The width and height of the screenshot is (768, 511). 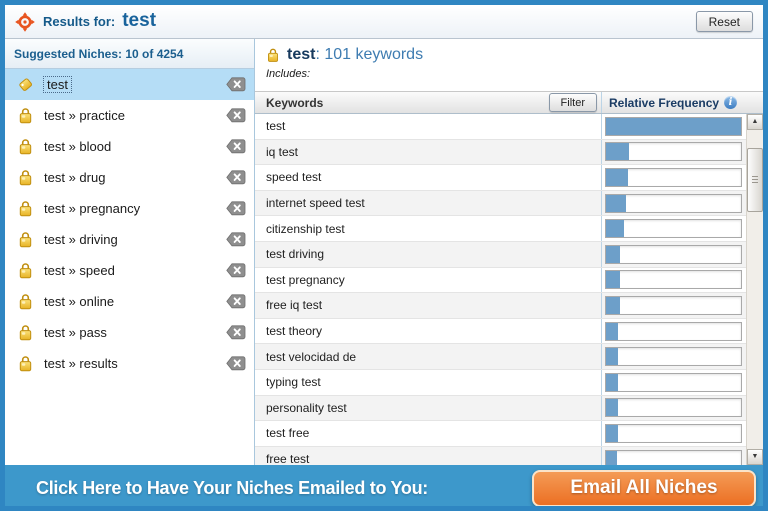 I want to click on keyword-row: free test, so click(x=500, y=455).